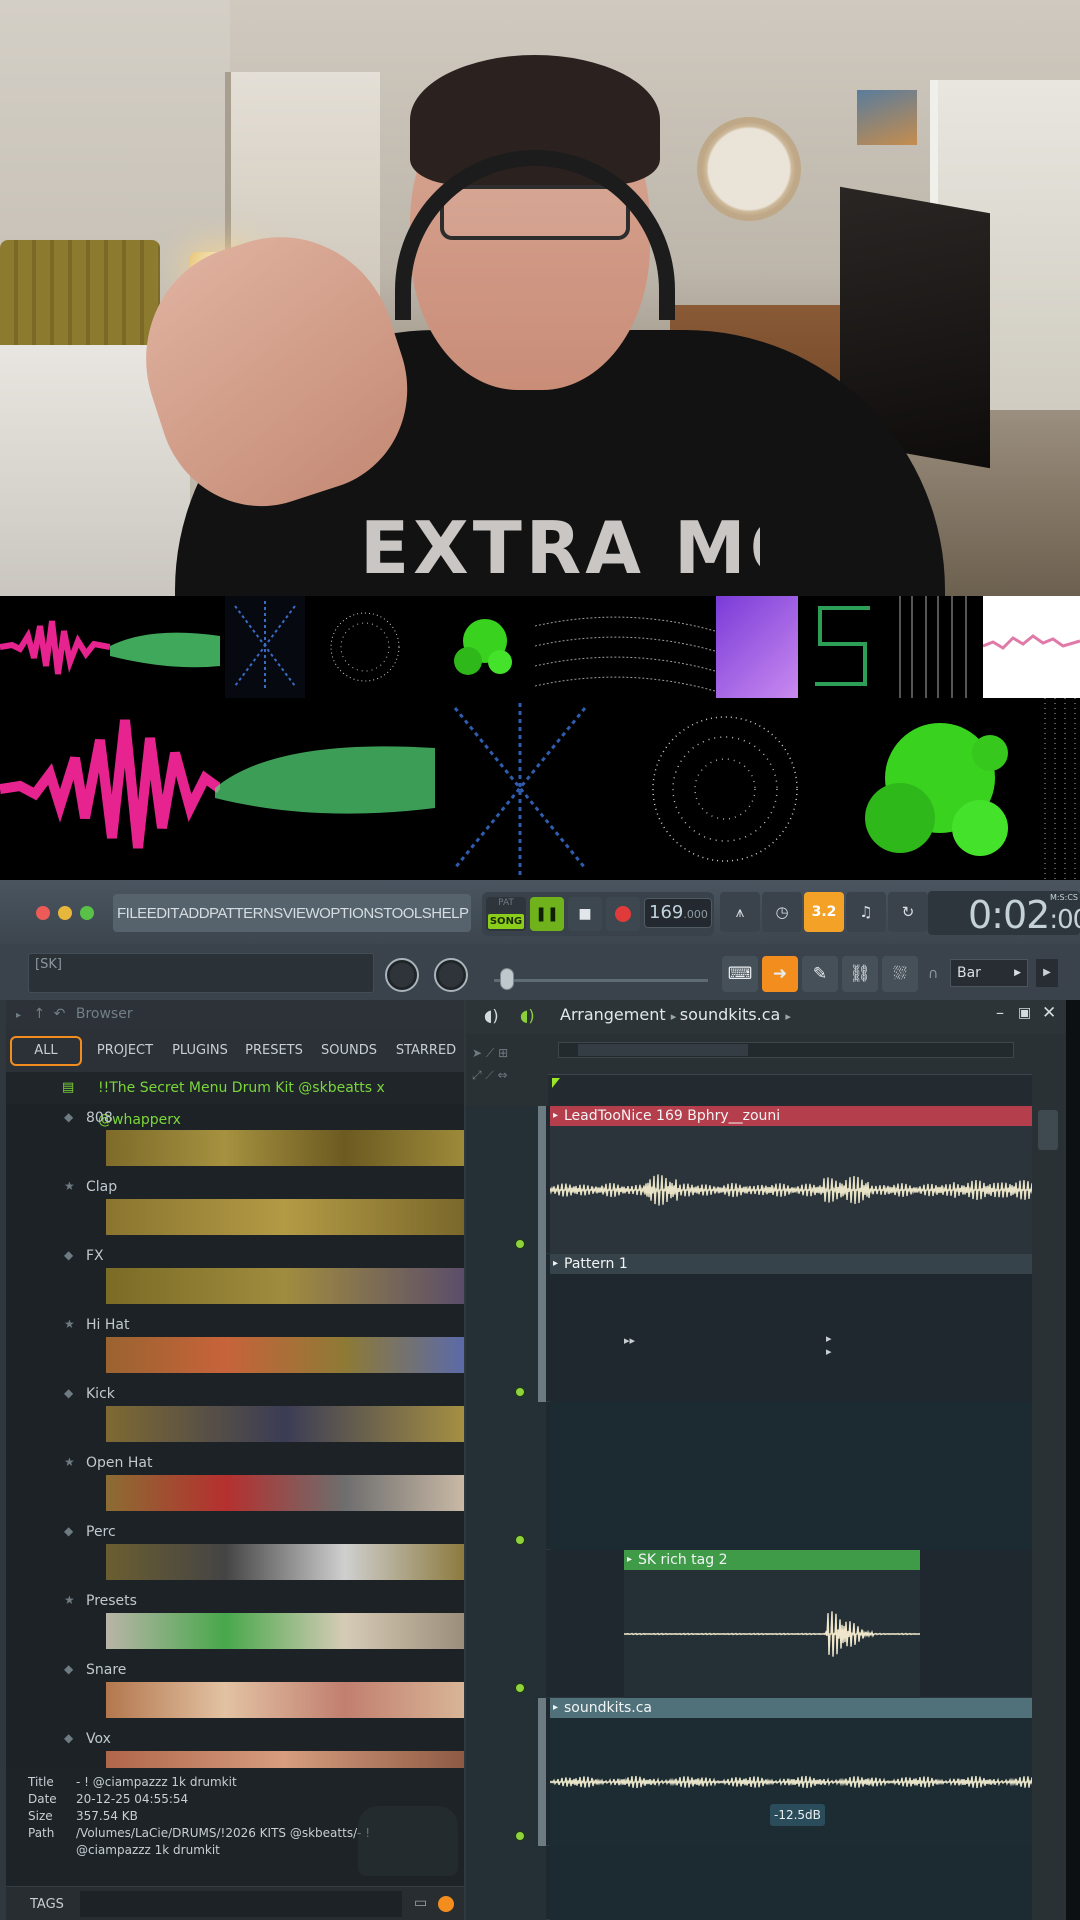 This screenshot has width=1080, height=1920. Describe the element at coordinates (1024, 1013) in the screenshot. I see `maximize-panel-icon: ▣` at that location.